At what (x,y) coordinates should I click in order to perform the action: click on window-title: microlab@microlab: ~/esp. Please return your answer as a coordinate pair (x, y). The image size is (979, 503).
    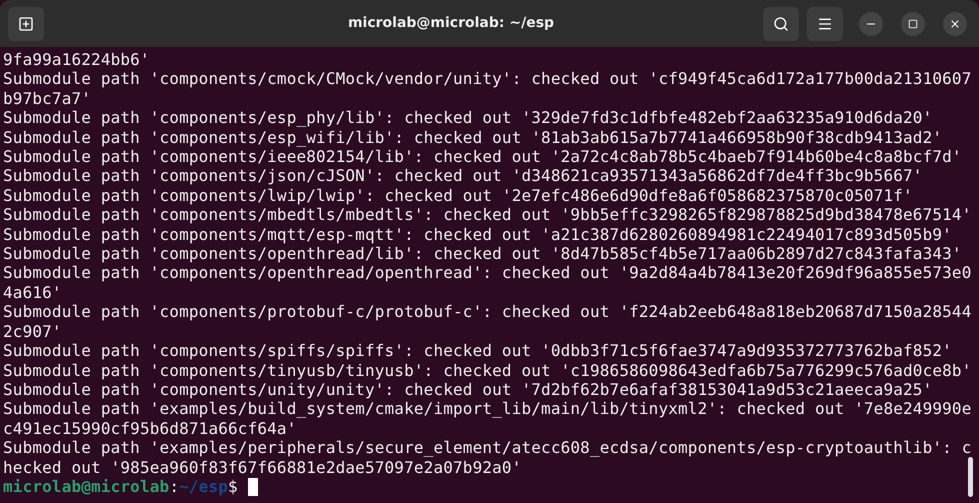
    Looking at the image, I should click on (451, 23).